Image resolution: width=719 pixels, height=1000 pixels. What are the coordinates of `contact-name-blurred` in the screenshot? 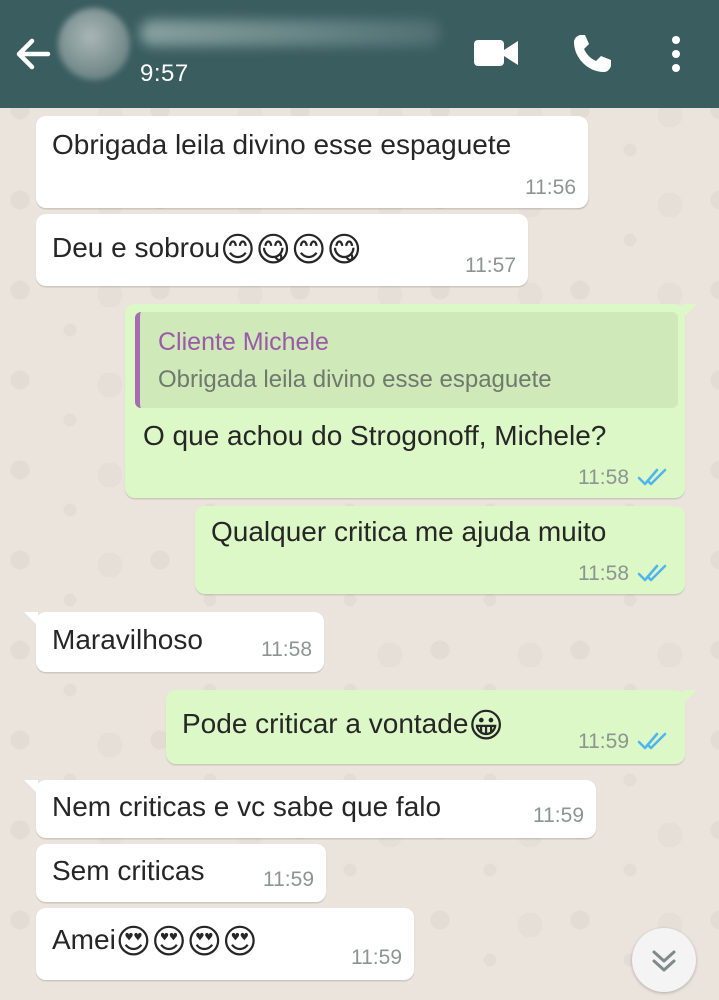 It's located at (290, 33).